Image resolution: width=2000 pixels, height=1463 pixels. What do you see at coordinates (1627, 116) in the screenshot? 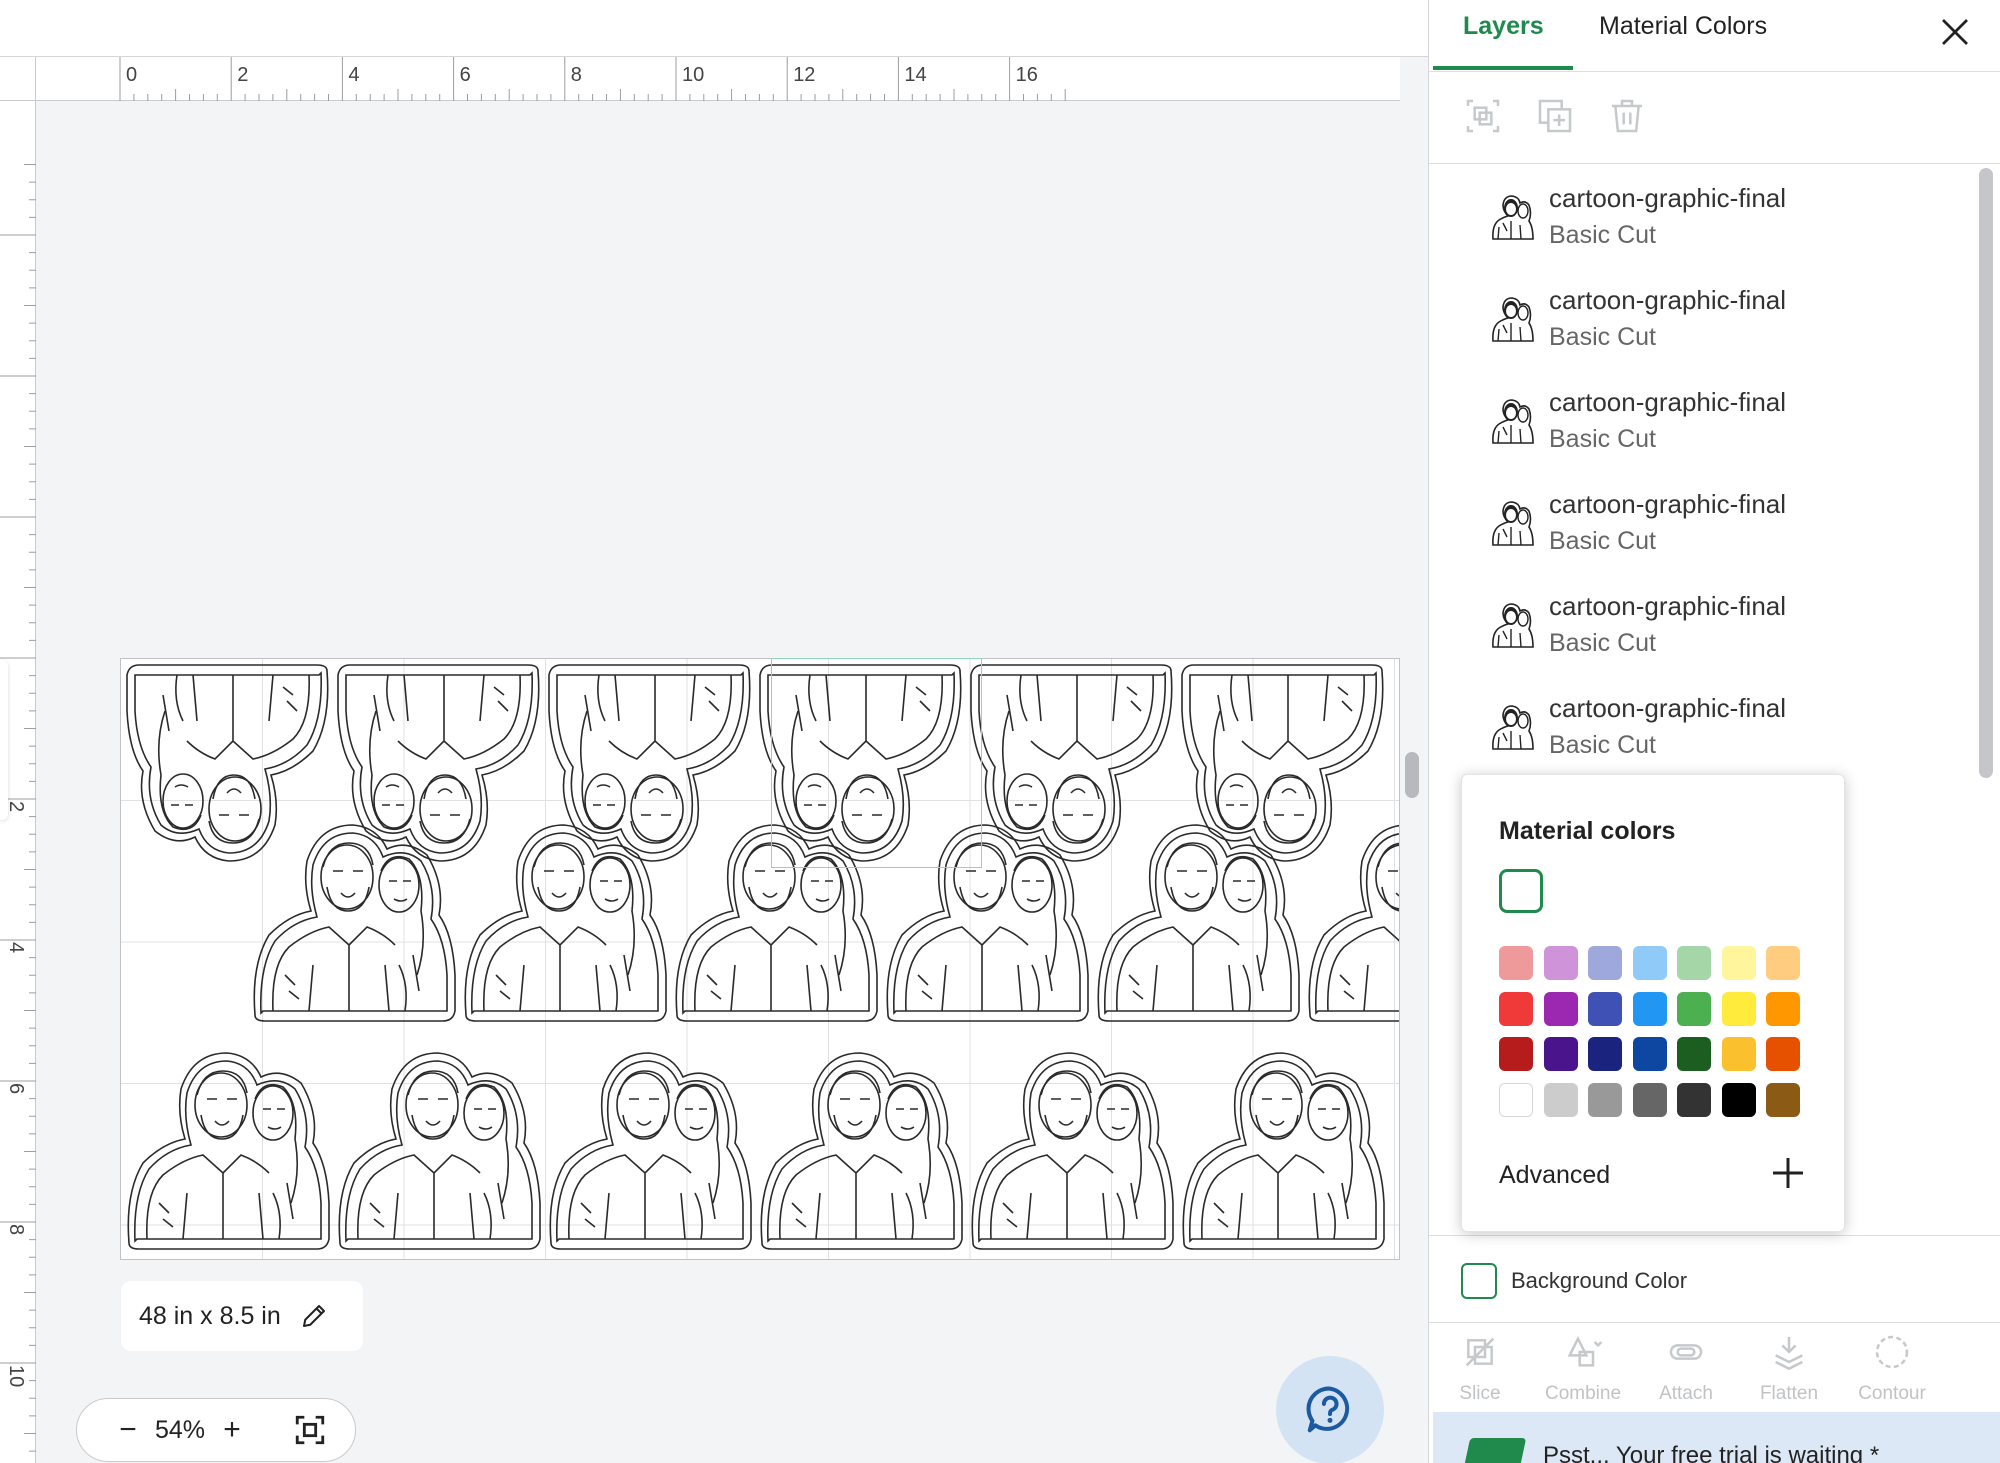
I see `delete-icon` at bounding box center [1627, 116].